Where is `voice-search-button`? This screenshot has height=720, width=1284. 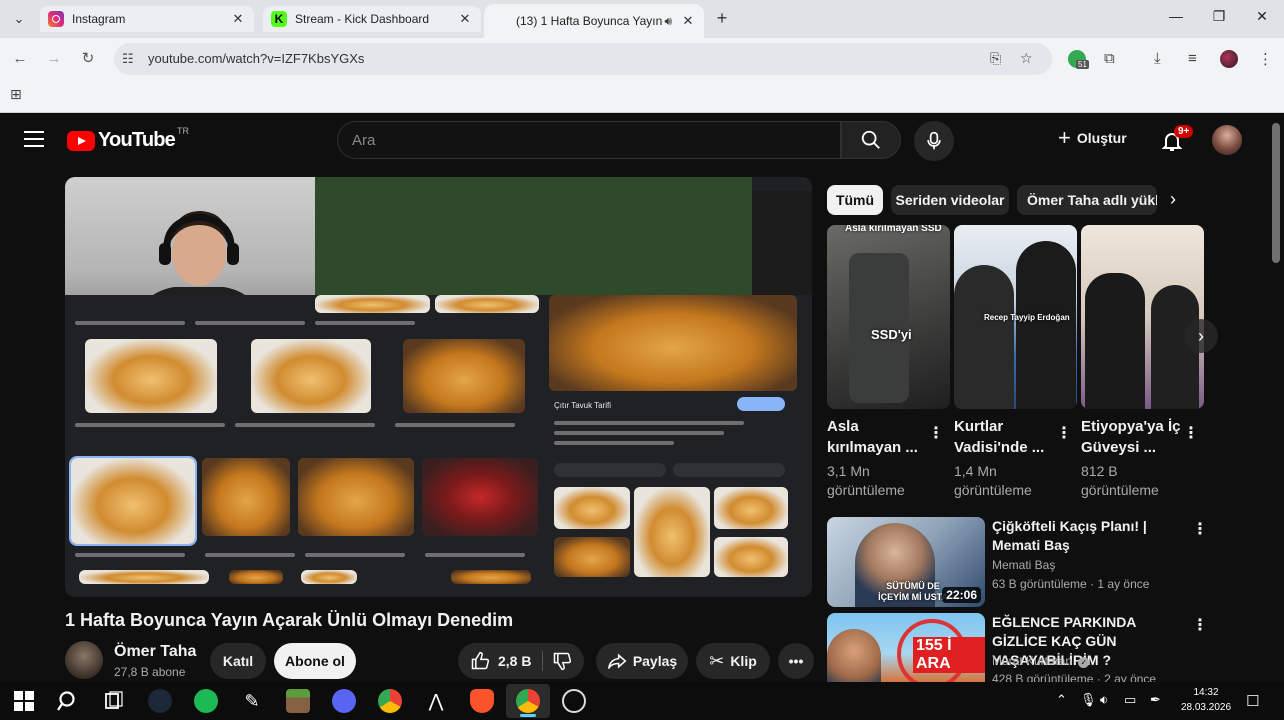
voice-search-button is located at coordinates (934, 141).